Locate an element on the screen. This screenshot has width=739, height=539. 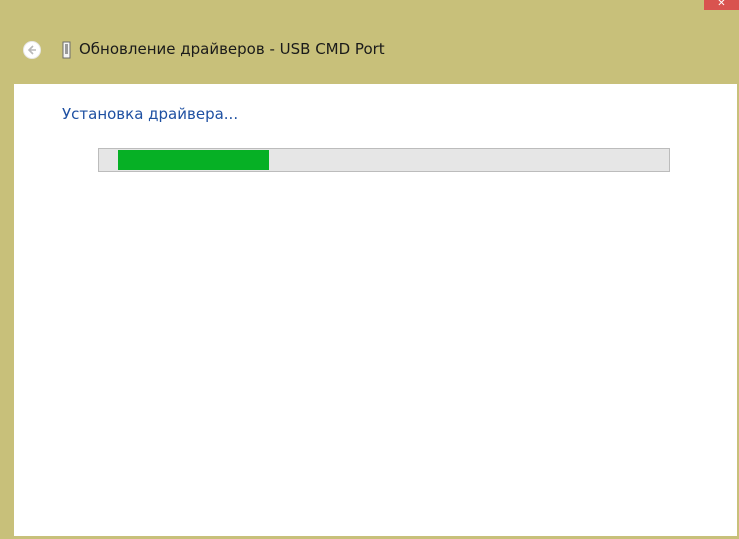
progress-fill is located at coordinates (193, 160).